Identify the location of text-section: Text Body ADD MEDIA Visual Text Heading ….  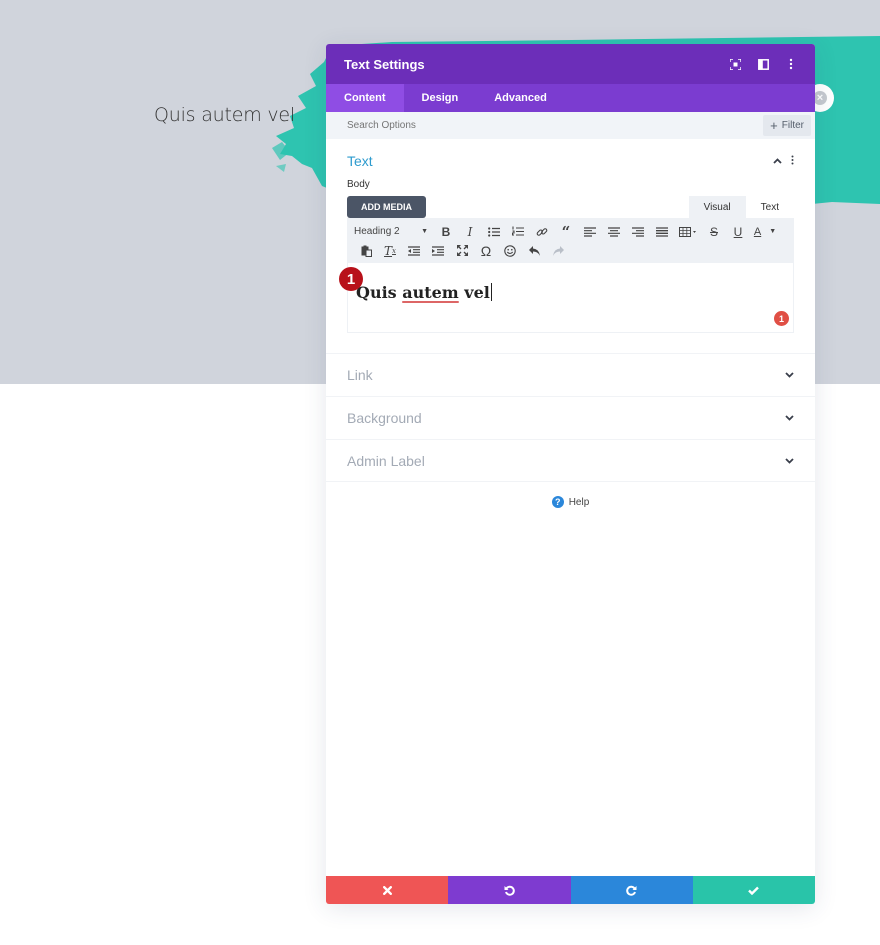
(570, 246).